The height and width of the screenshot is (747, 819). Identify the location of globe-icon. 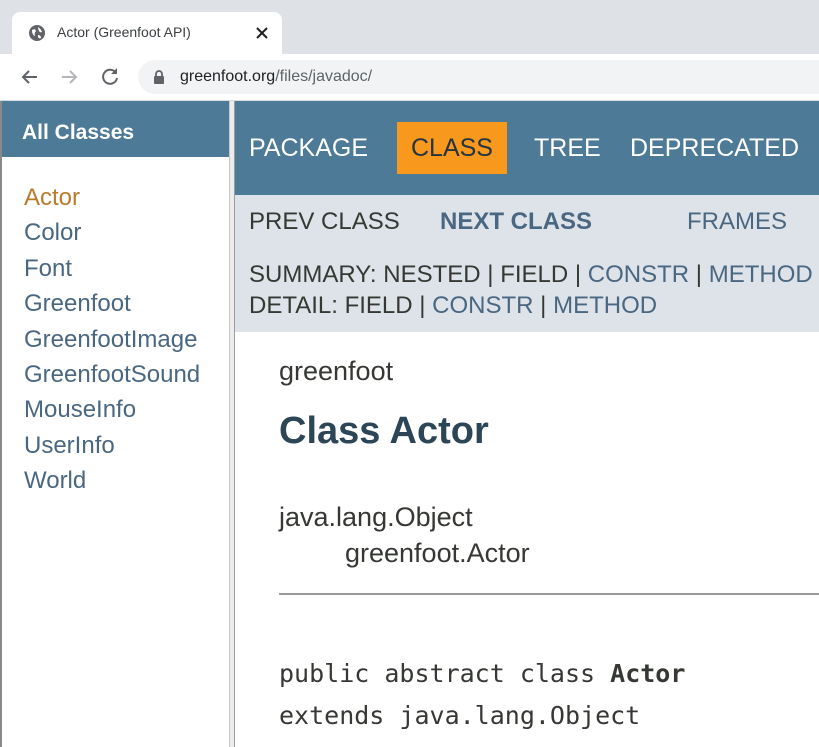
(37, 33).